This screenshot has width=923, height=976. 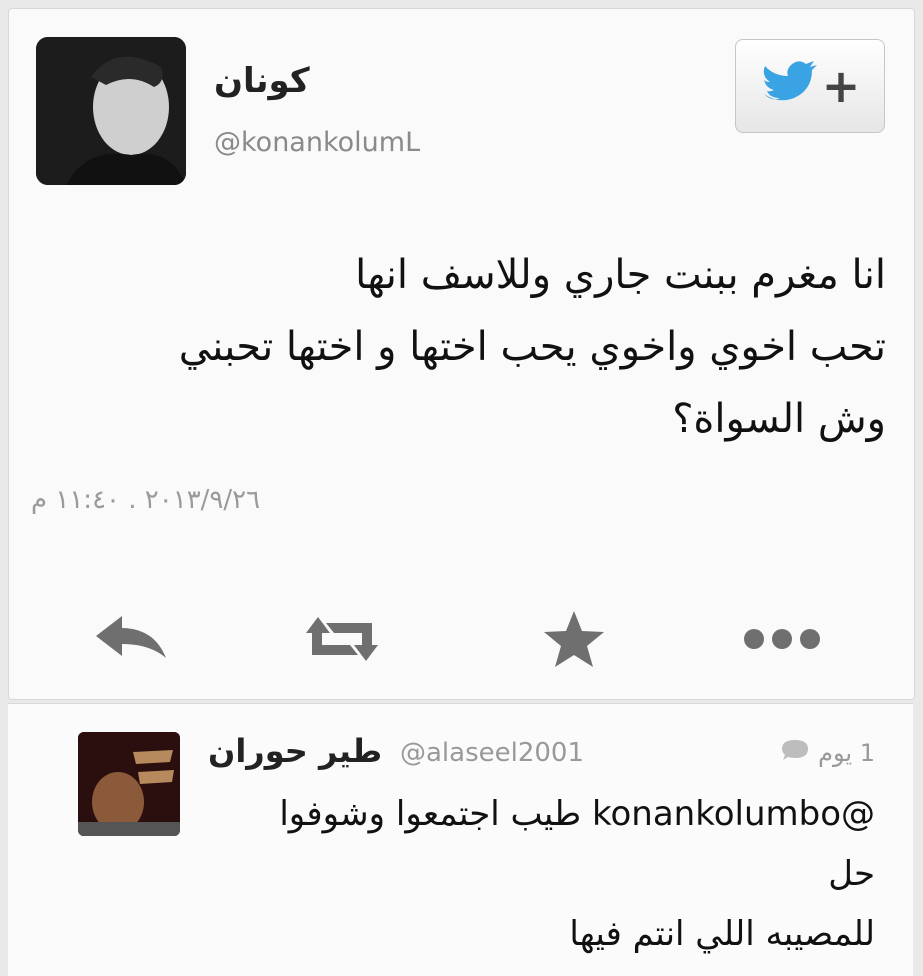 What do you see at coordinates (722, 934) in the screenshot?
I see `reply-text-line: للمصيبه اللي انتم فيها` at bounding box center [722, 934].